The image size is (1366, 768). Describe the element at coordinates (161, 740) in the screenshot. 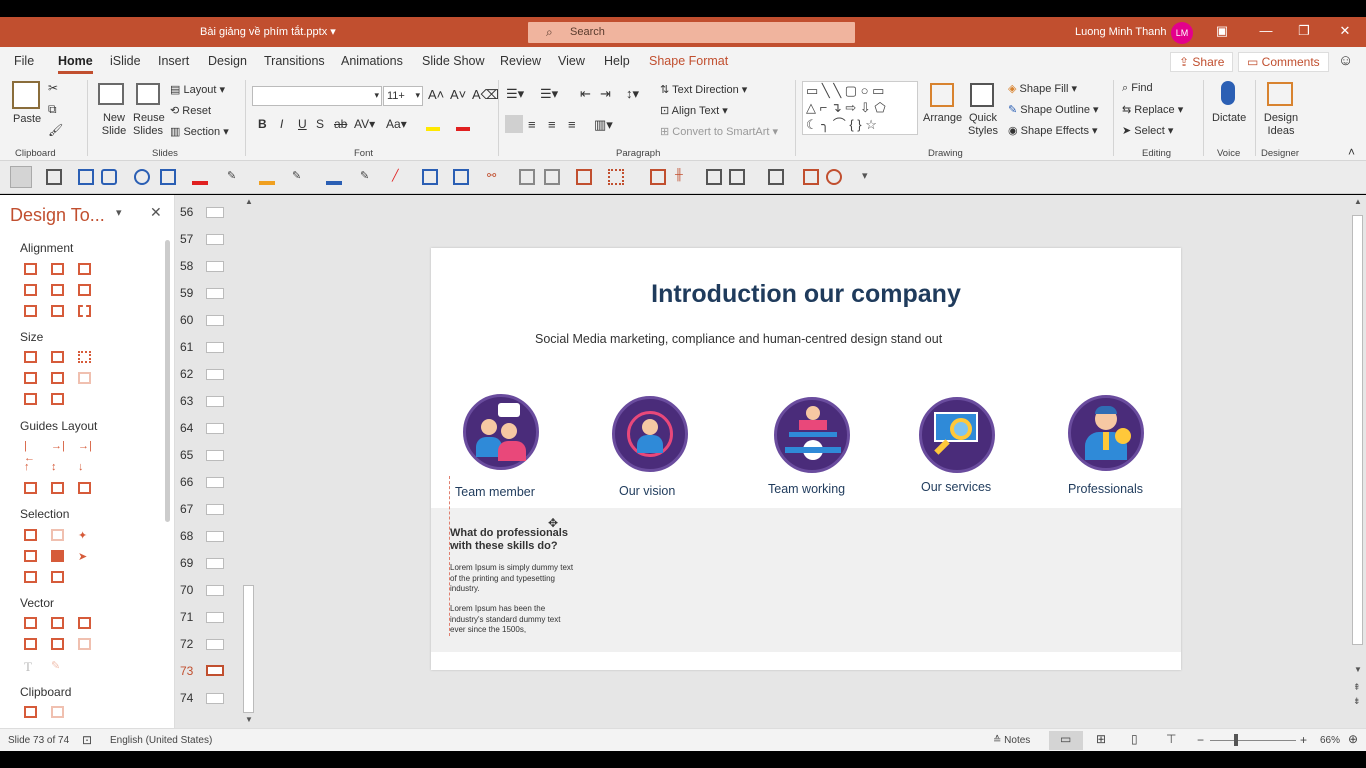

I see `language-indicator: English (United States)` at that location.